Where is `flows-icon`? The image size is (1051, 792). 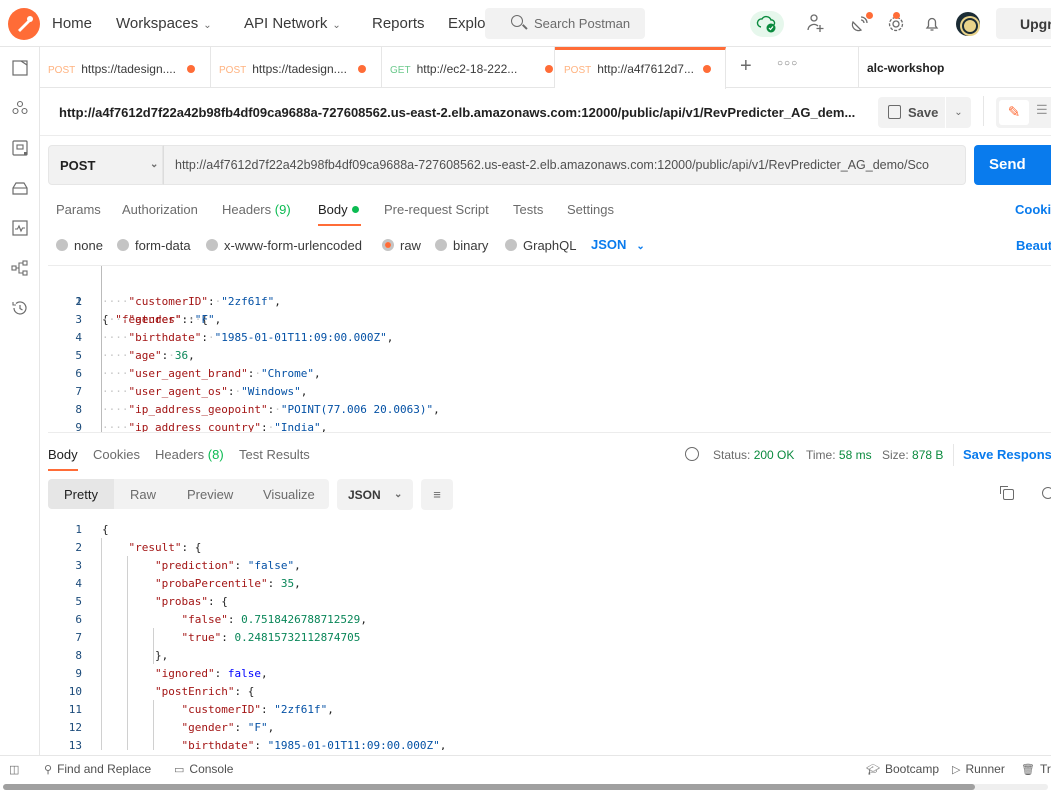
flows-icon is located at coordinates (20, 268).